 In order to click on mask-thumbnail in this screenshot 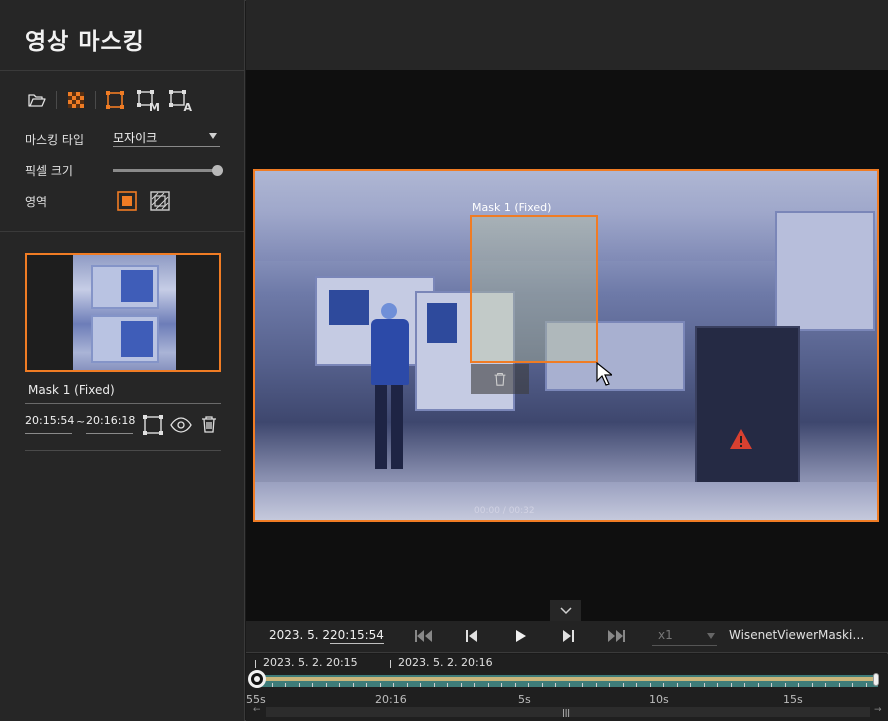, I will do `click(123, 312)`.